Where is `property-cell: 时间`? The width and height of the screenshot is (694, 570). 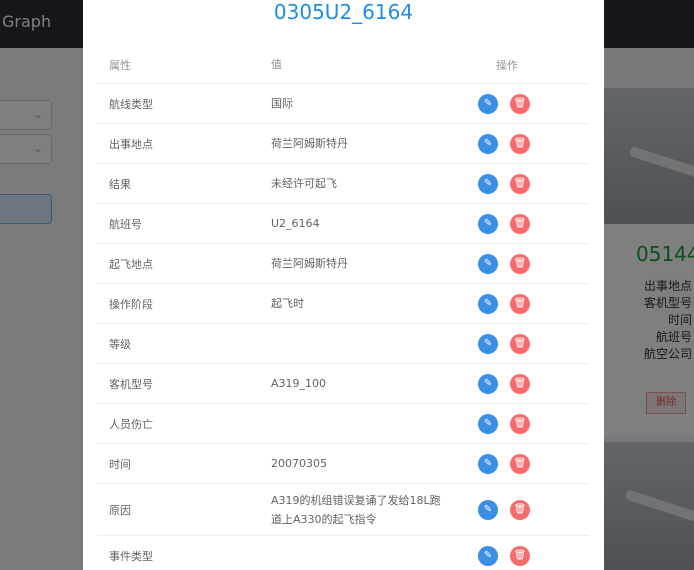 property-cell: 时间 is located at coordinates (120, 464).